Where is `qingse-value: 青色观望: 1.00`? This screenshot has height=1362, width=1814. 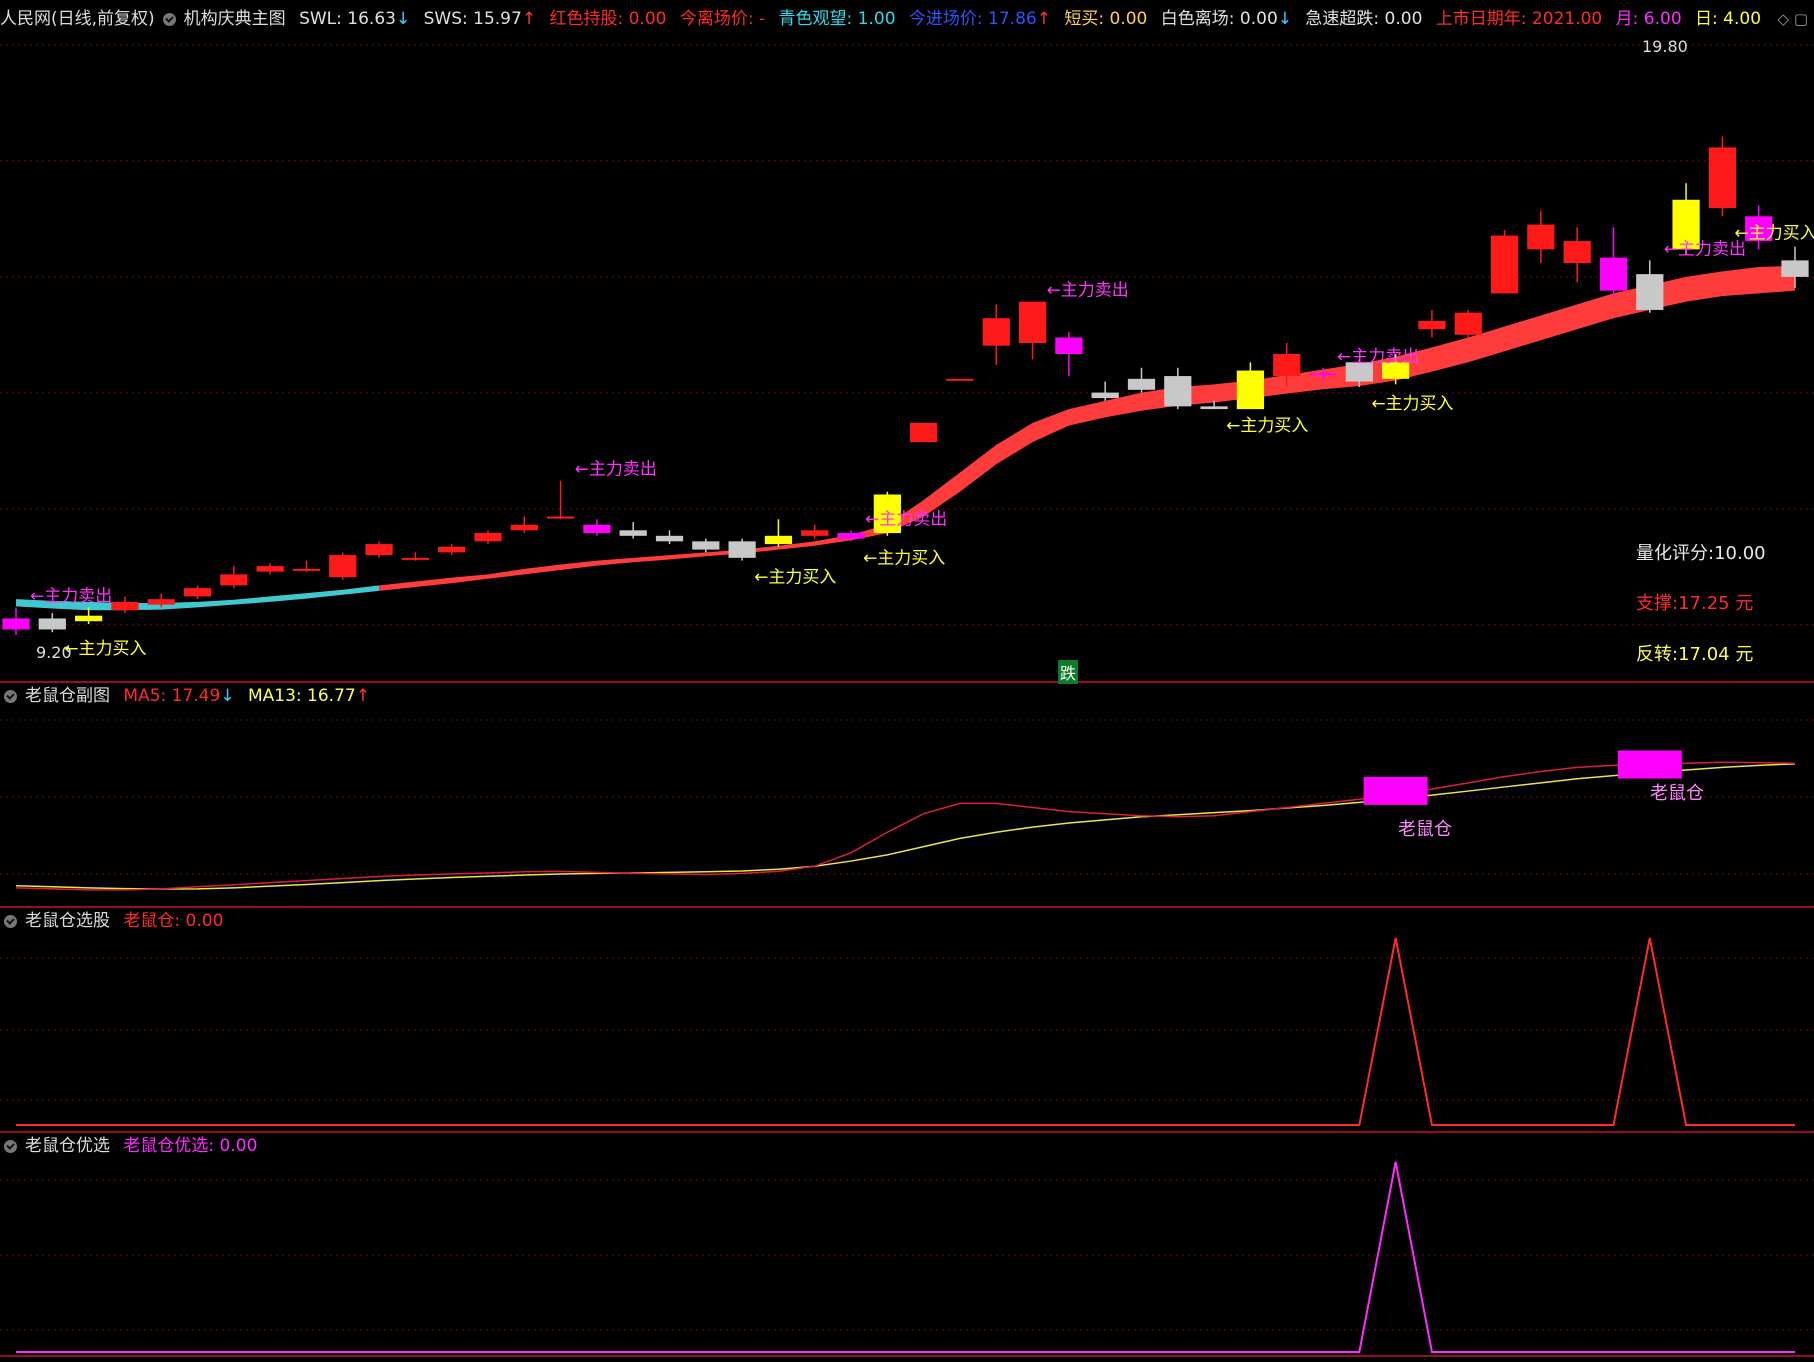 qingse-value: 青色观望: 1.00 is located at coordinates (837, 19).